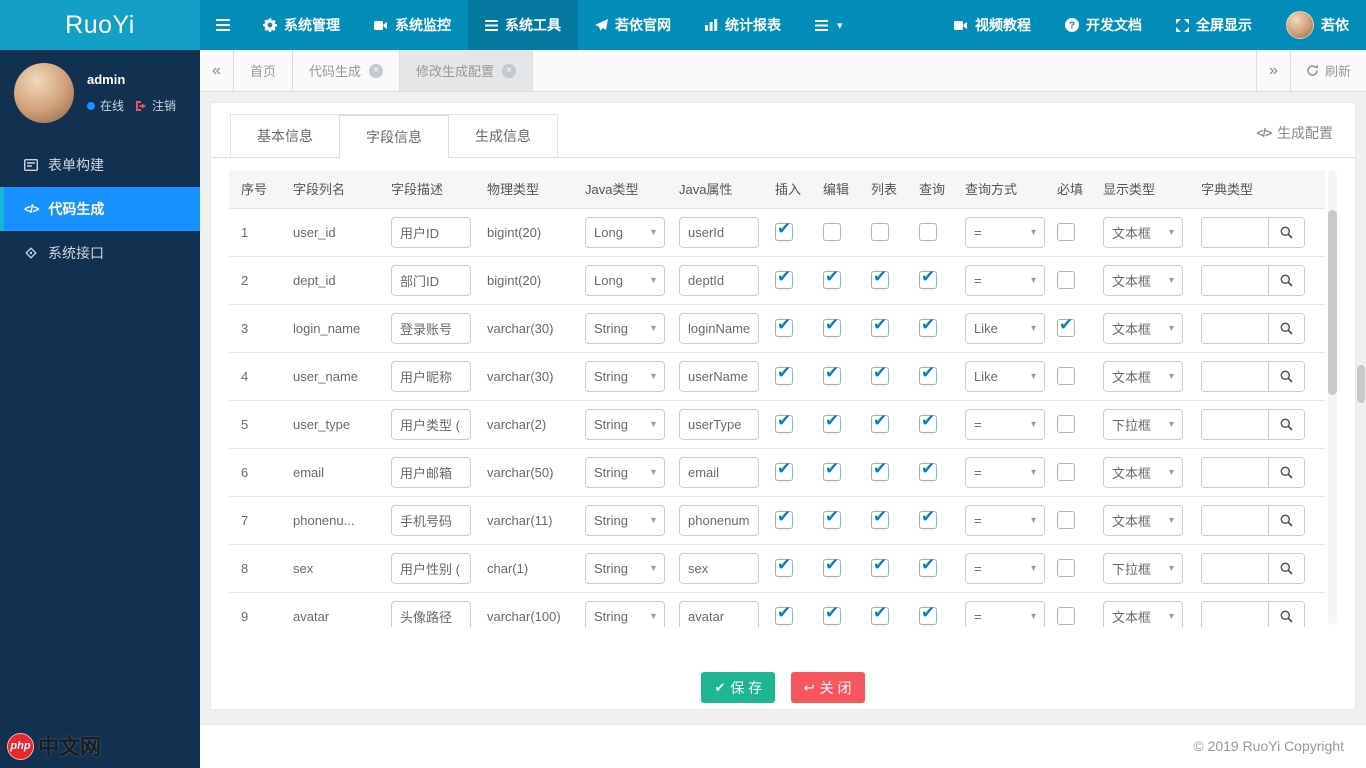 This screenshot has width=1366, height=768. What do you see at coordinates (1295, 133) in the screenshot?
I see `gen-config-link: </> 生成配置` at bounding box center [1295, 133].